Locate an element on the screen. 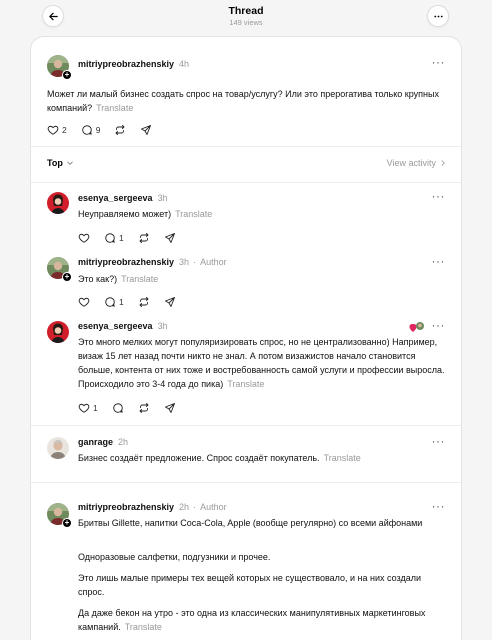 Image resolution: width=492 pixels, height=640 pixels. like-button: 2 is located at coordinates (57, 130).